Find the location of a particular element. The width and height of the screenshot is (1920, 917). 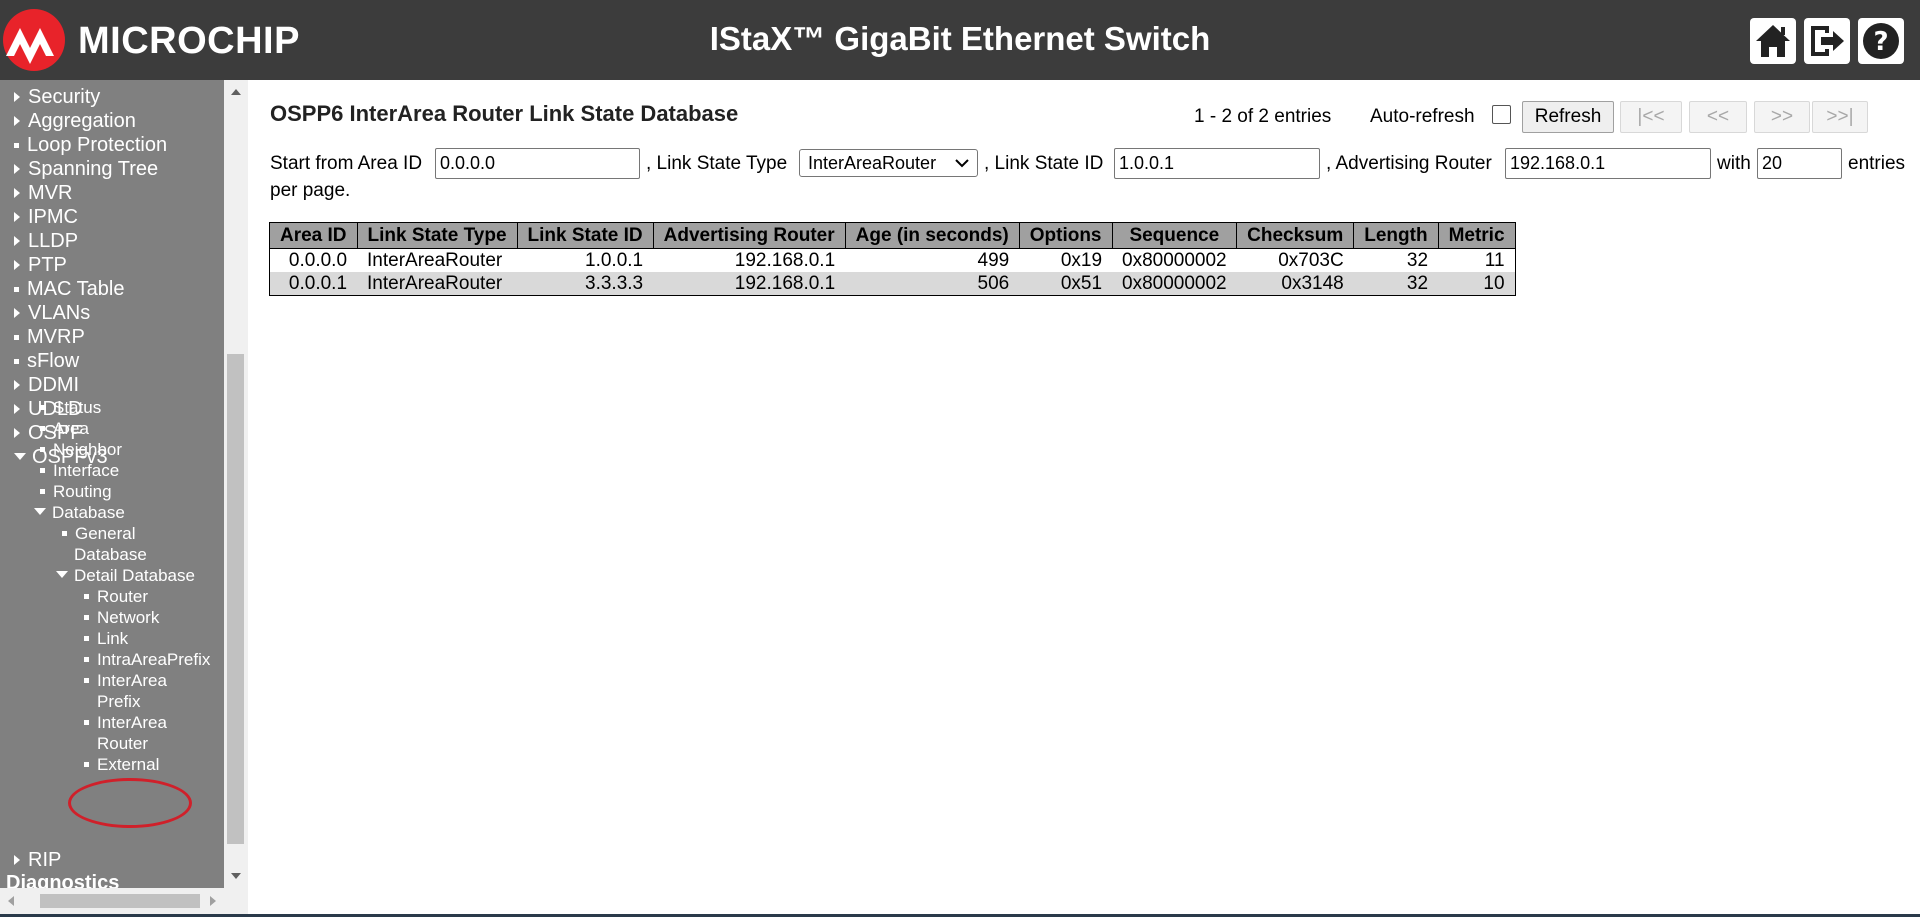

home-button is located at coordinates (1773, 41).